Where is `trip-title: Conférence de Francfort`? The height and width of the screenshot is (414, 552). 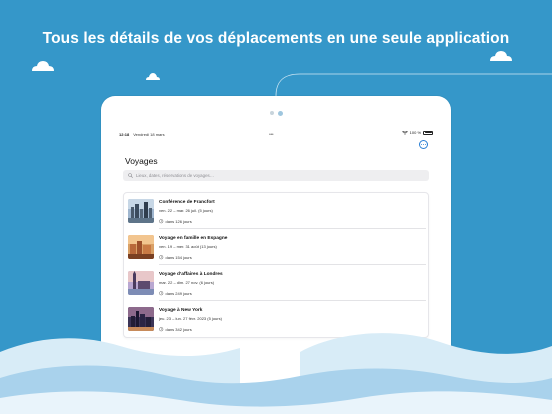
trip-title: Conférence de Francfort is located at coordinates (187, 202).